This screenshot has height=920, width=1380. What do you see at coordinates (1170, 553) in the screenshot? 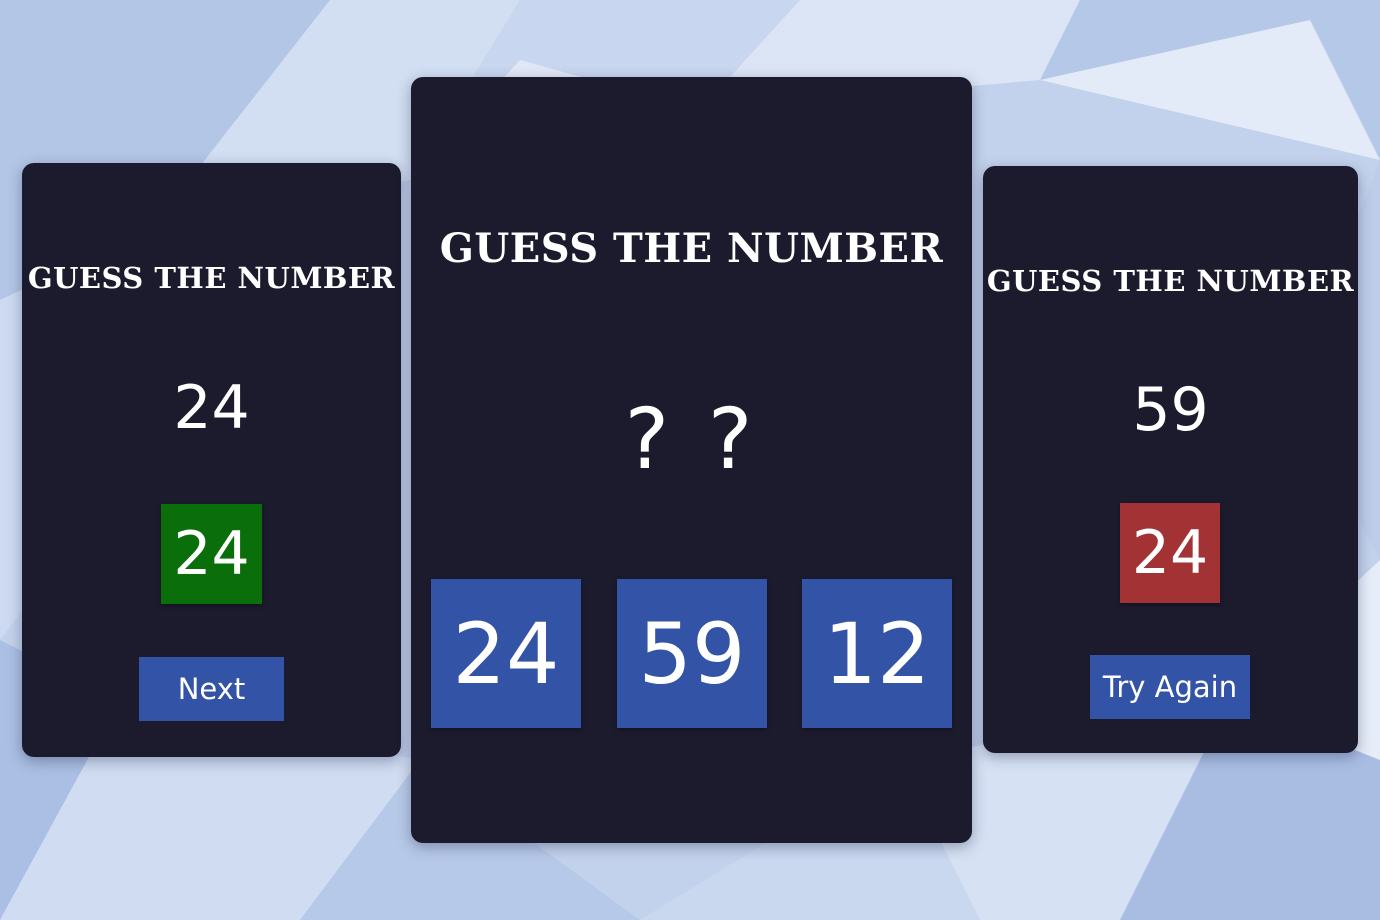
I see `wrong-answer-tile: 24` at bounding box center [1170, 553].